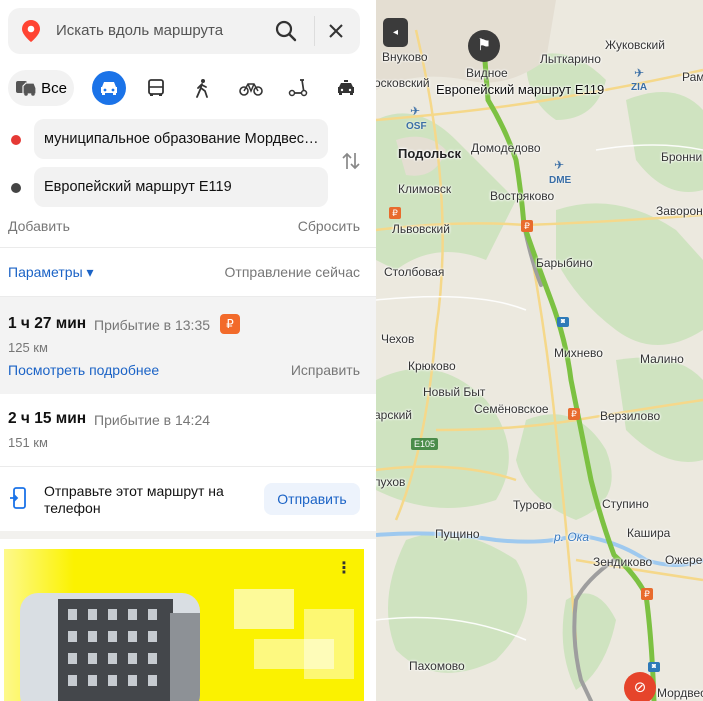 This screenshot has width=703, height=701. What do you see at coordinates (312, 499) in the screenshot?
I see `send-button: Отправить` at bounding box center [312, 499].